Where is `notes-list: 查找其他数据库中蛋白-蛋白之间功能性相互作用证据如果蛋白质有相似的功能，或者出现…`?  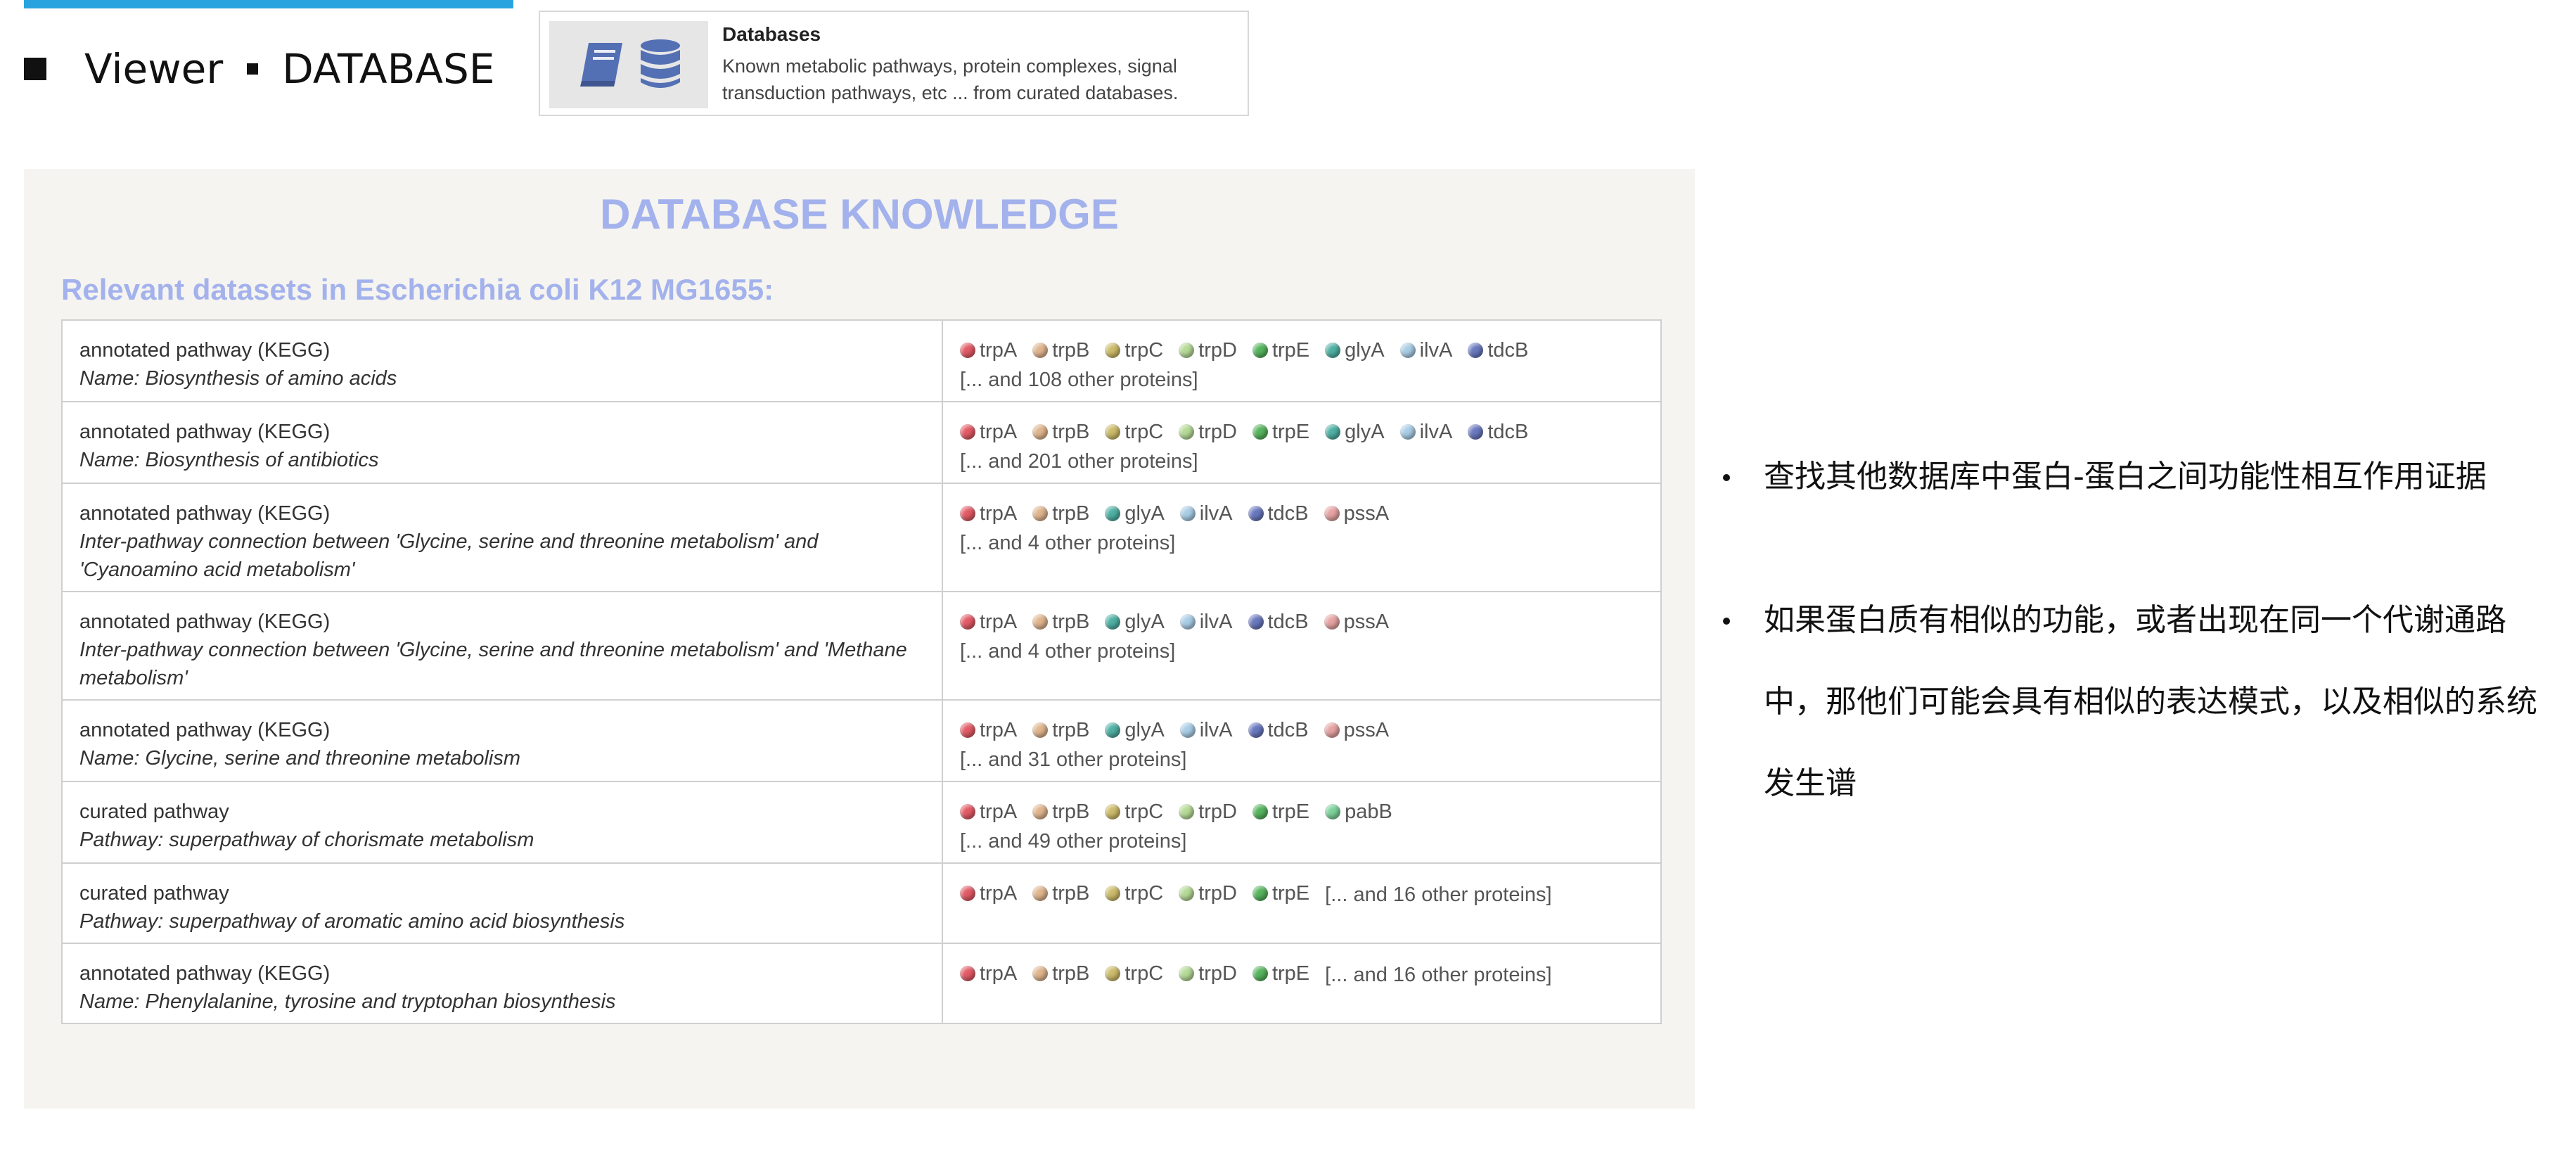
notes-list: 查找其他数据库中蛋白-蛋白之间功能性相互作用证据如果蛋白质有相似的功能，或者出现… is located at coordinates (2141, 630).